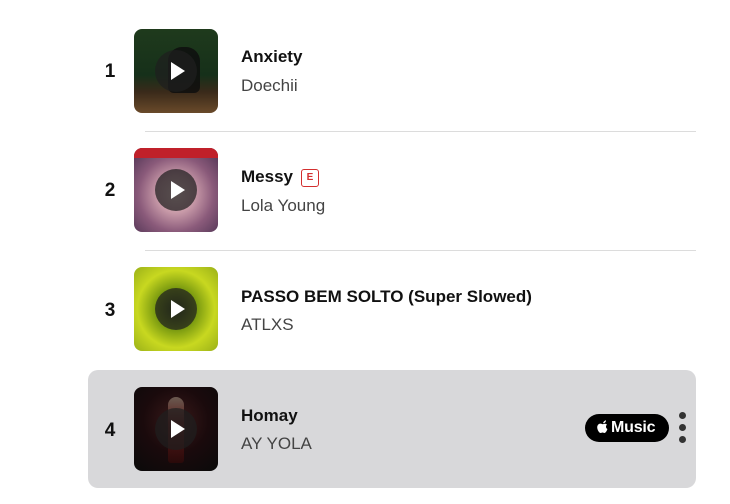 The image size is (730, 504). I want to click on explicit-badge: E, so click(309, 178).